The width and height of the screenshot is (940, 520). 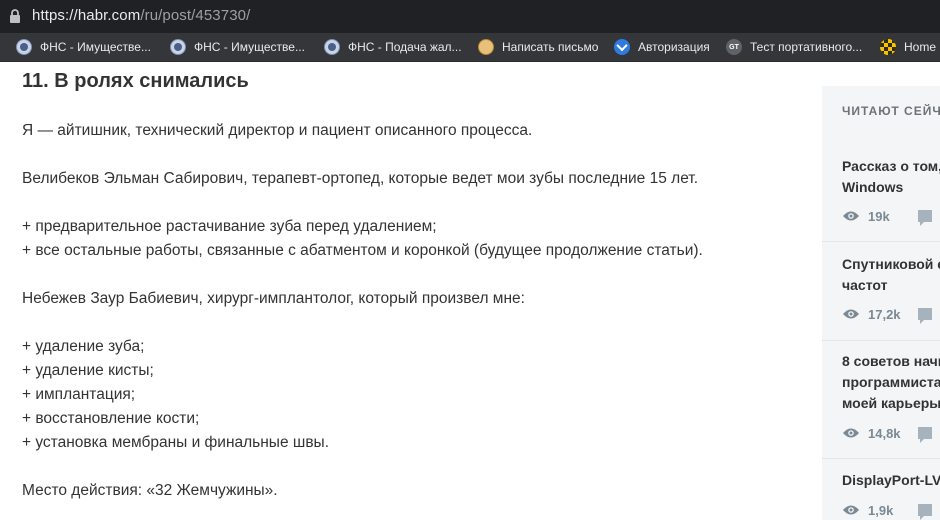 What do you see at coordinates (674, 47) in the screenshot?
I see `bookmark-label: Авторизация` at bounding box center [674, 47].